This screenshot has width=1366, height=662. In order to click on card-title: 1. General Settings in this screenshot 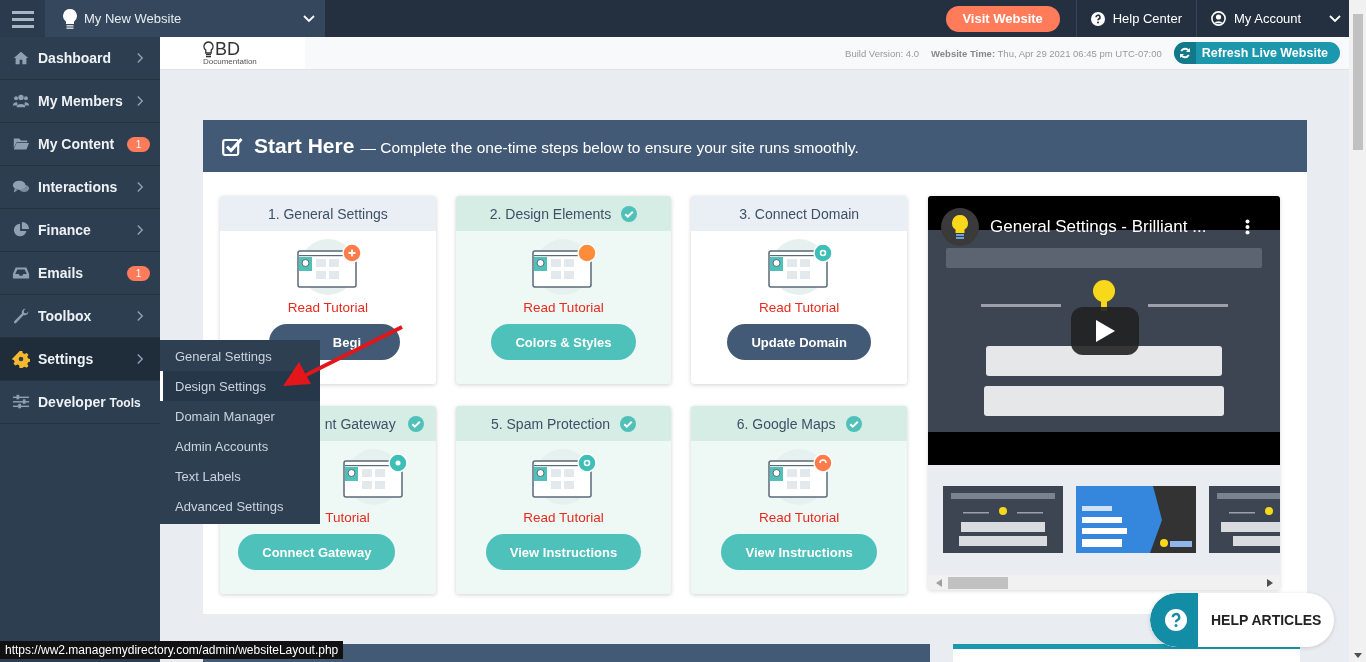, I will do `click(327, 213)`.